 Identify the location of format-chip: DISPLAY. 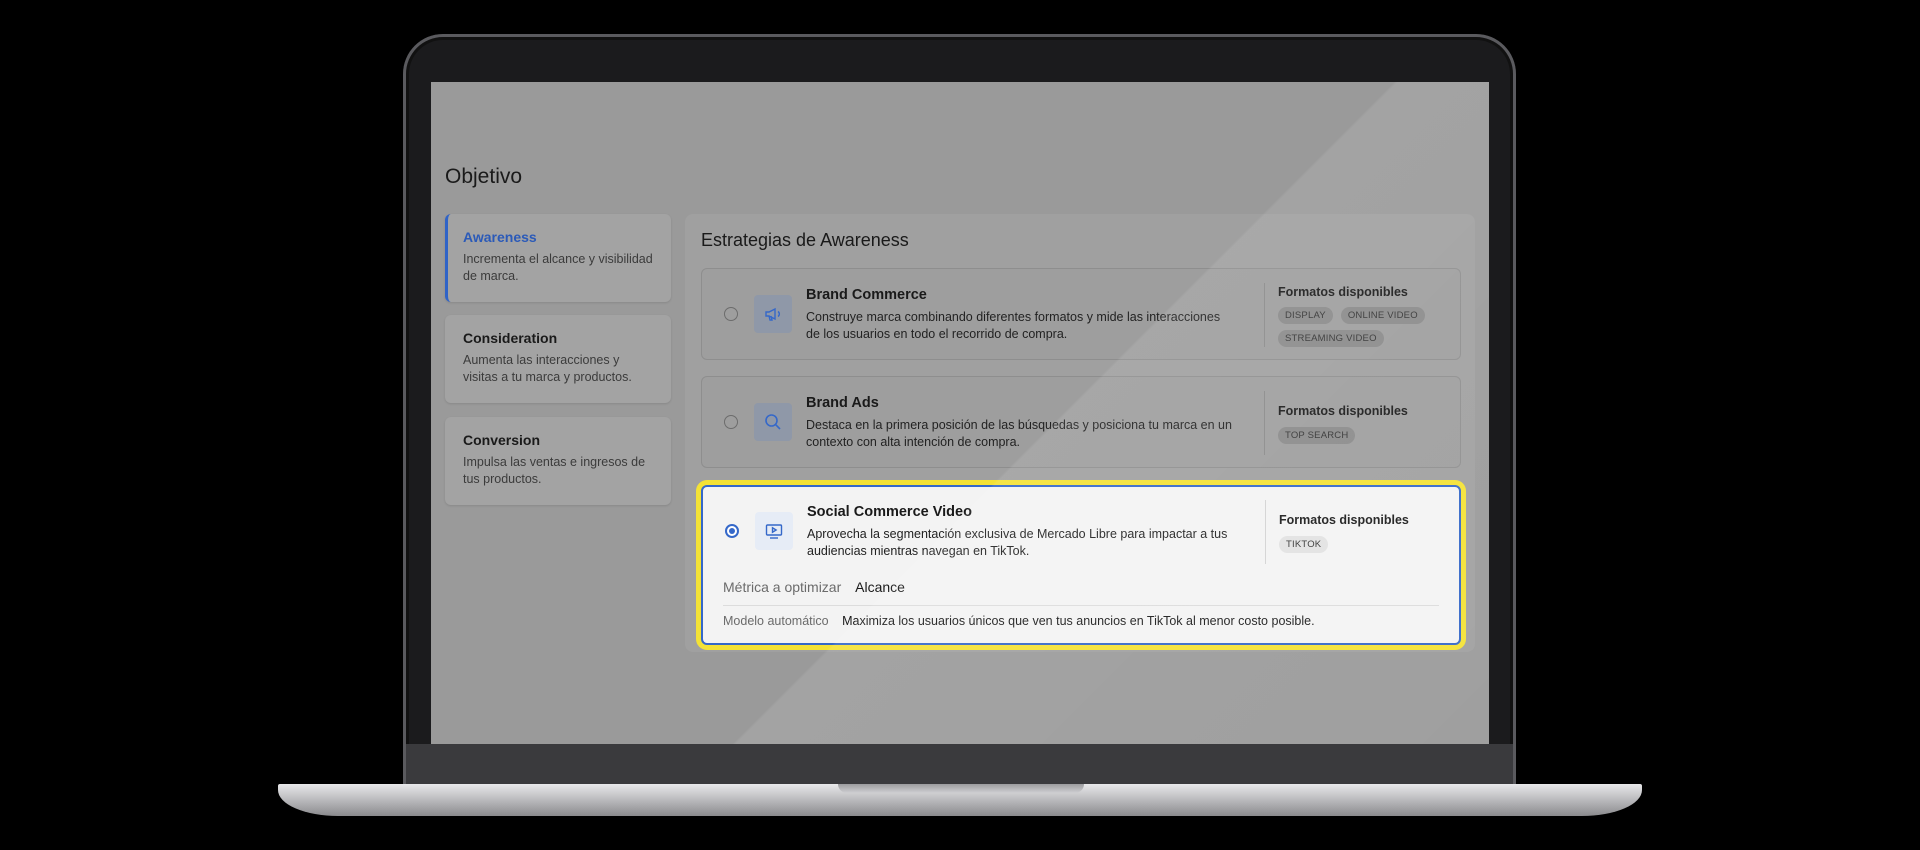
(1305, 315).